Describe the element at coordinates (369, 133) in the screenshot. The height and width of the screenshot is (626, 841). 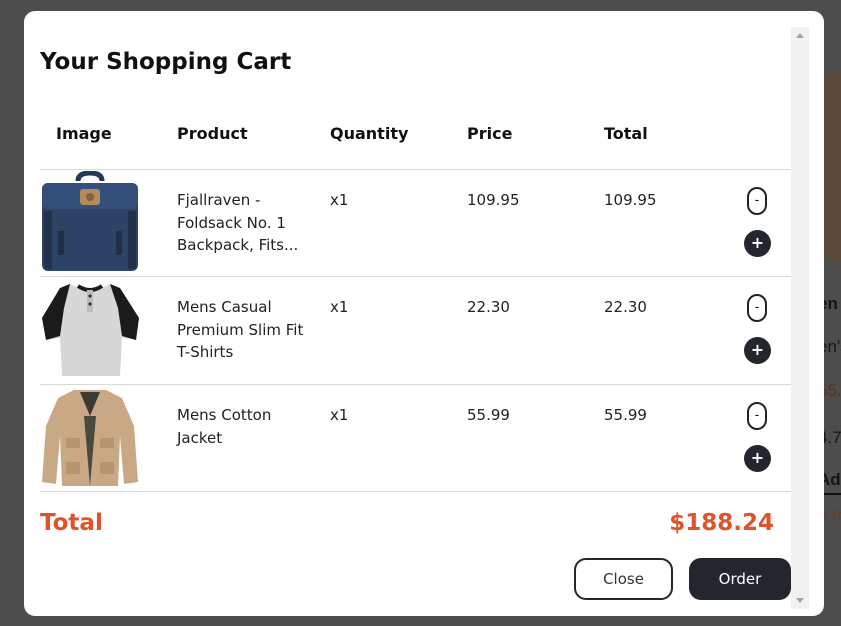
I see `column-header-quantity: Quantity` at that location.